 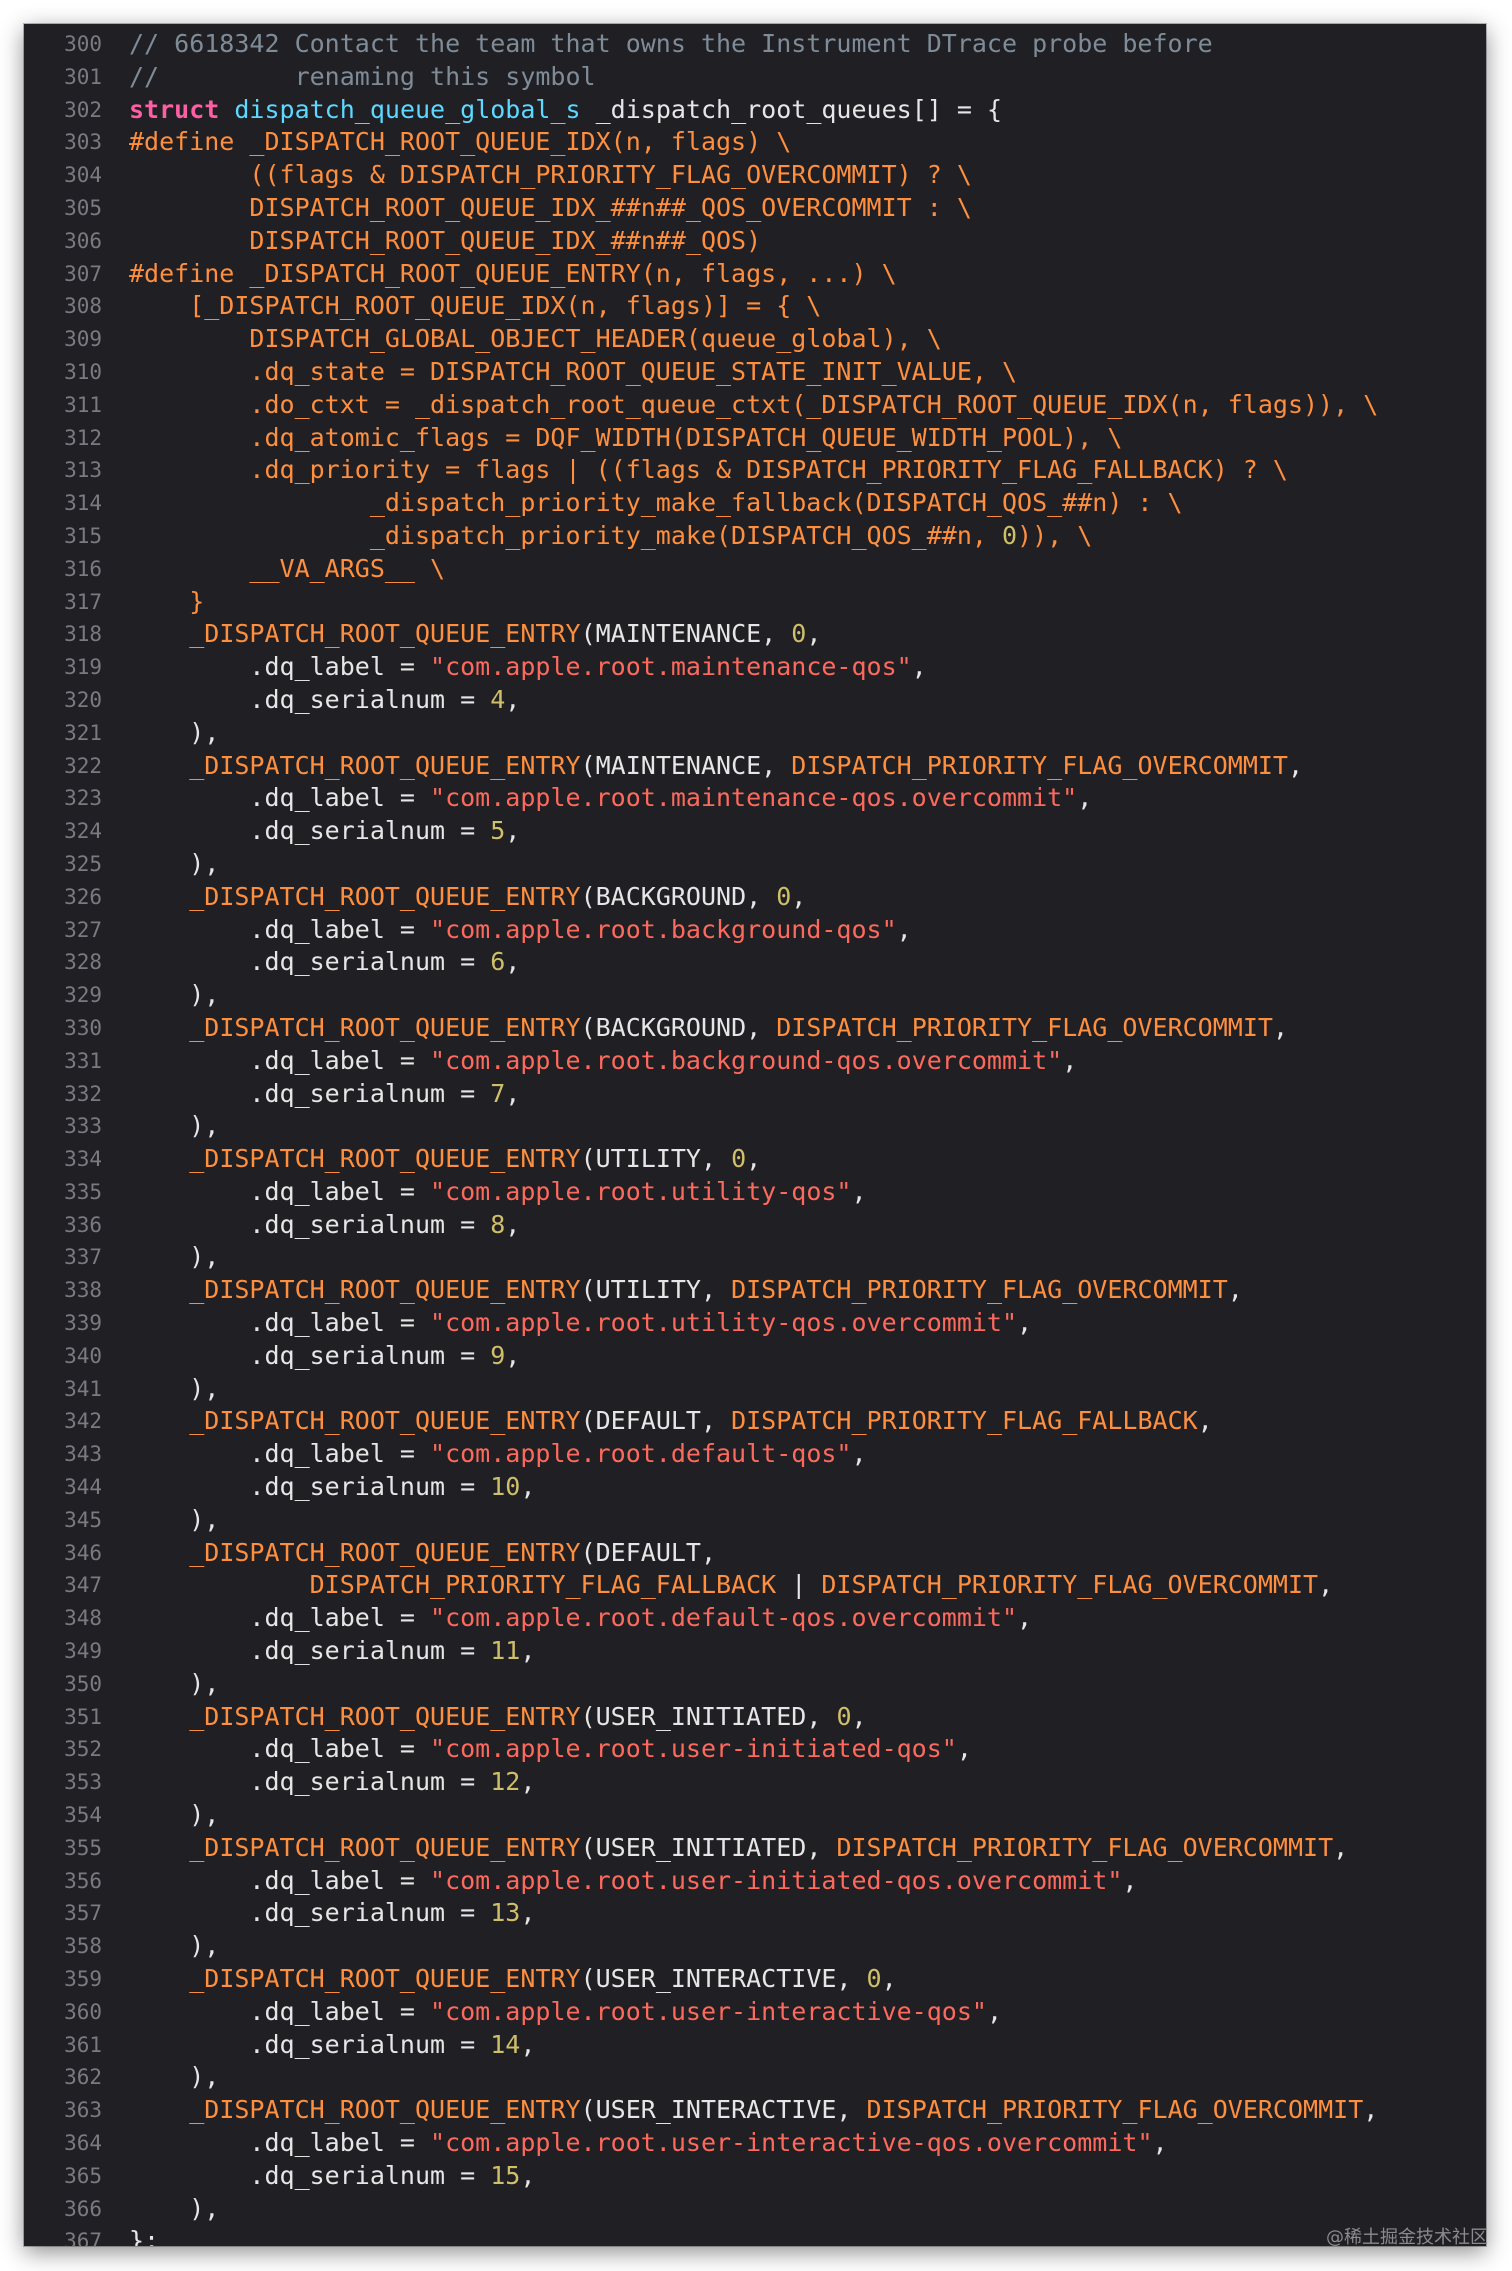 I want to click on code-line: 353 .dq_serialnum = 12,, so click(x=755, y=1782).